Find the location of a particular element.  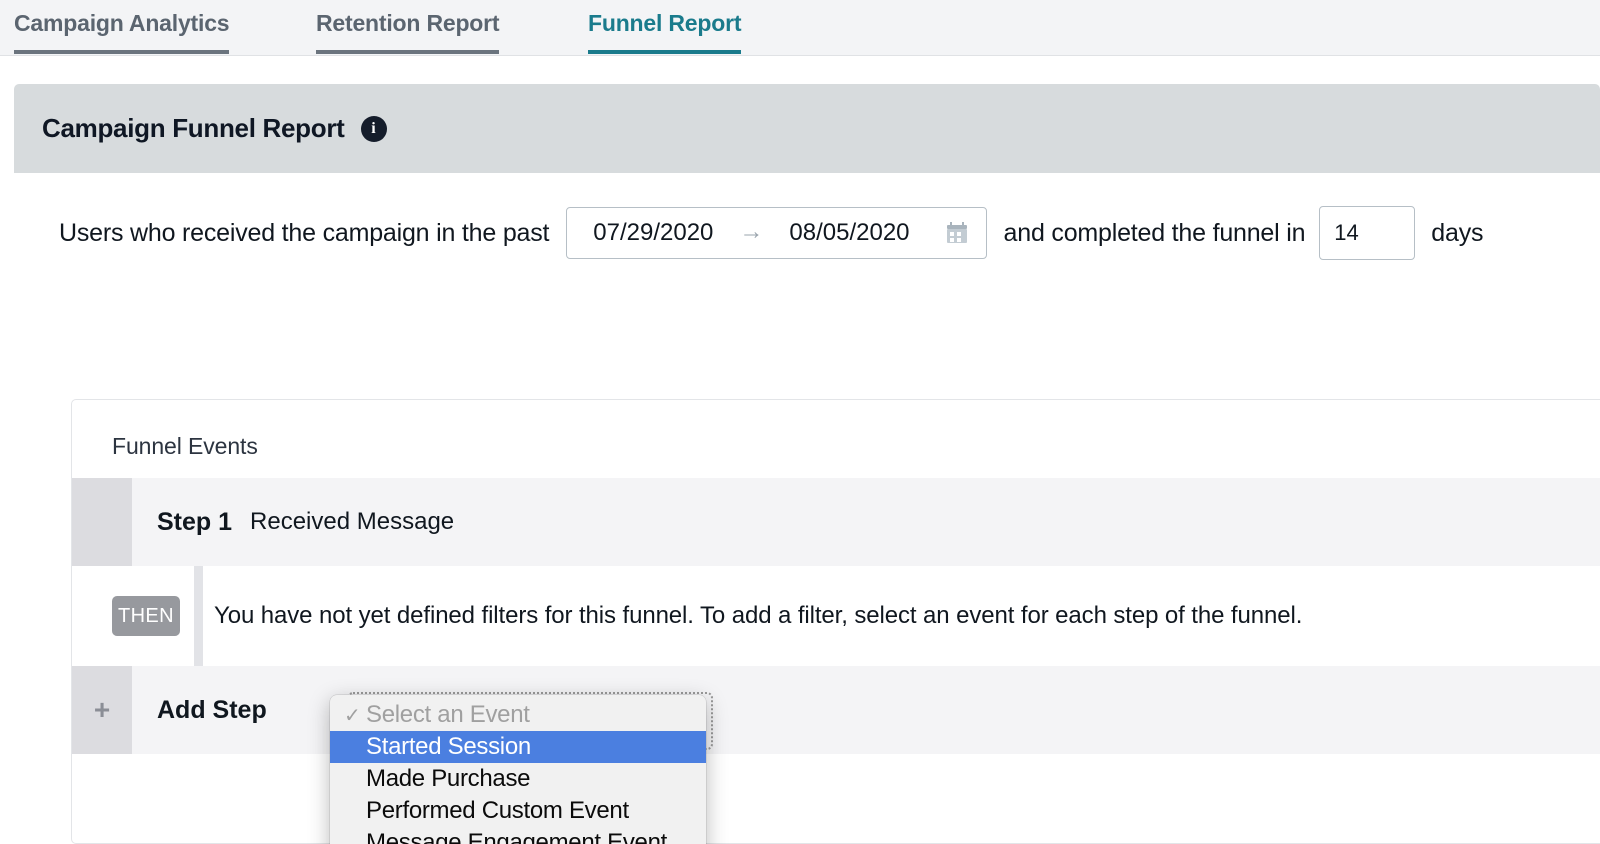

query-mid-text: and completed the funnel in is located at coordinates (1154, 232).